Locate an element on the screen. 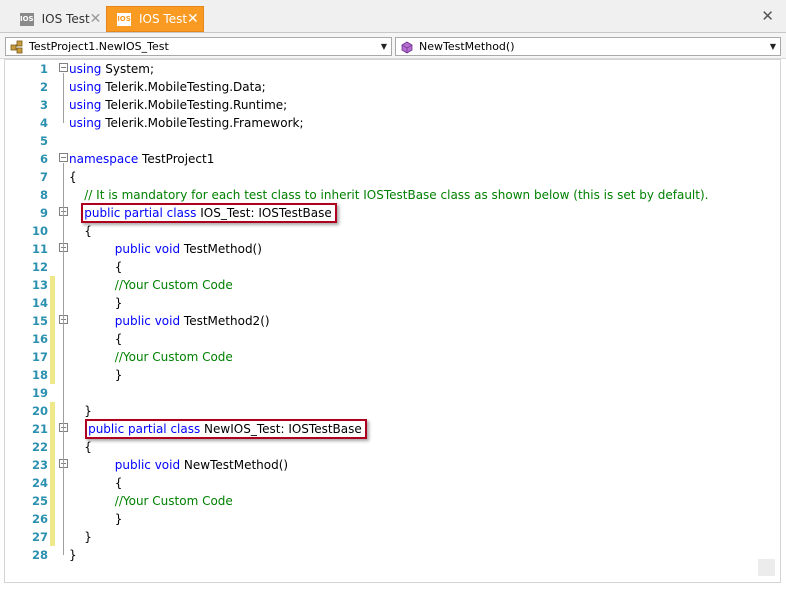 The height and width of the screenshot is (589, 786). line-number: 12 is located at coordinates (39, 267).